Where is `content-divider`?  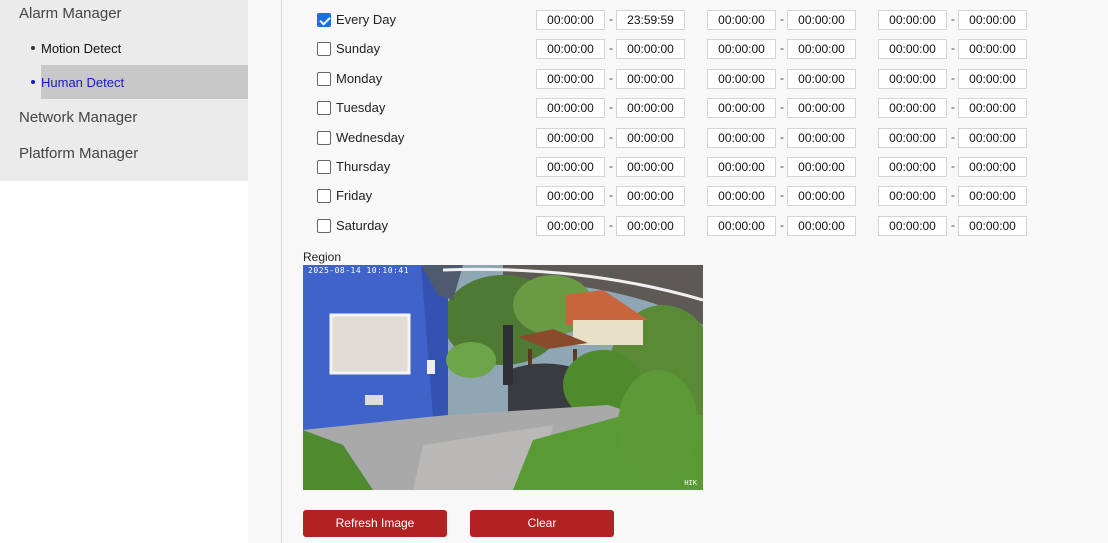 content-divider is located at coordinates (281, 271).